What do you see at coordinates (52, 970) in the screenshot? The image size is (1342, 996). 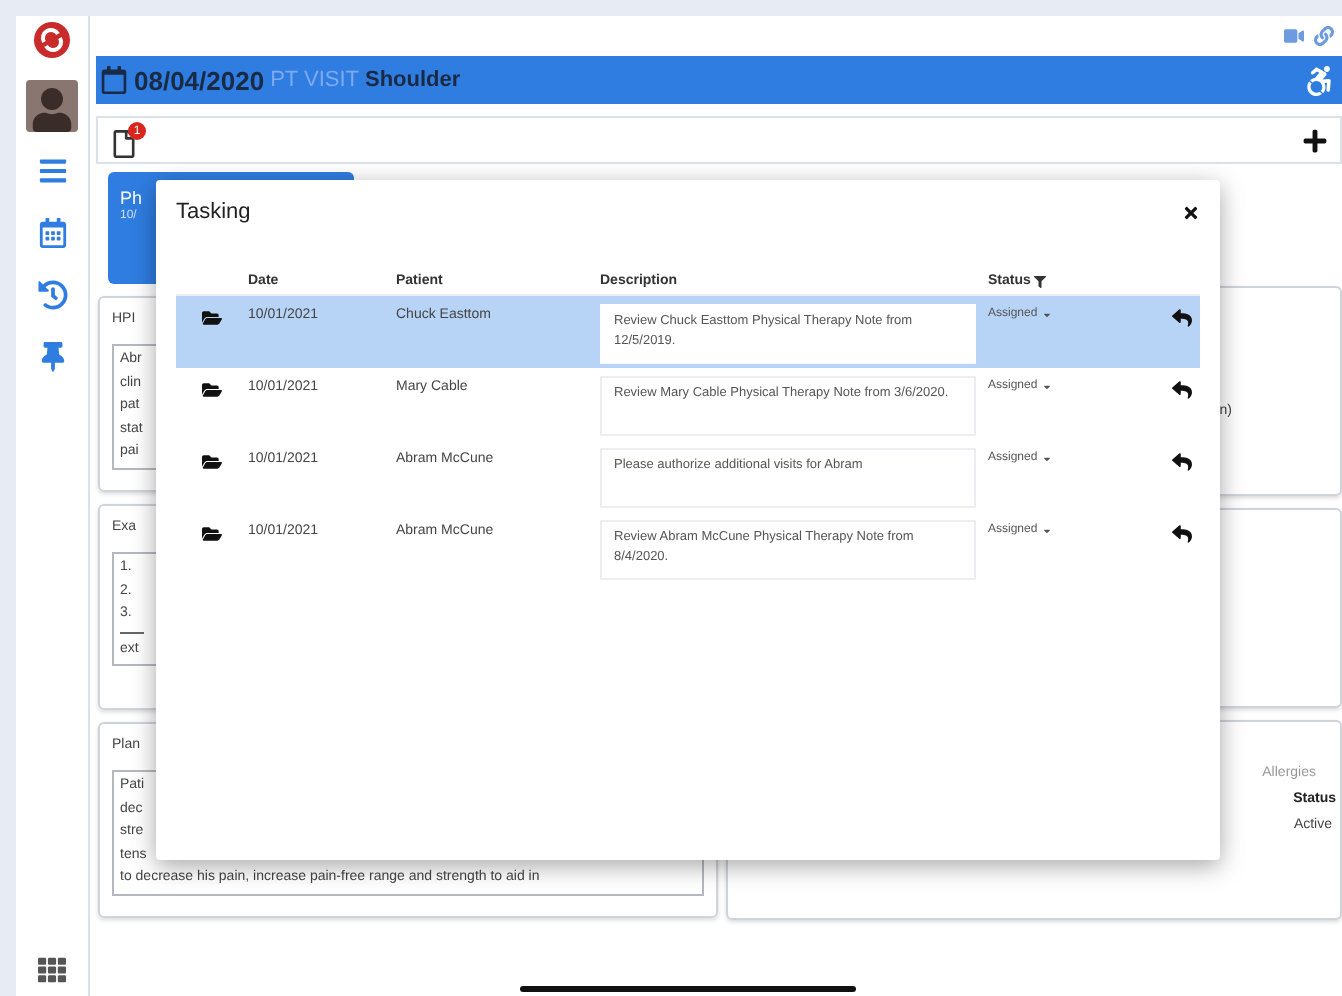 I see `grid-icon` at bounding box center [52, 970].